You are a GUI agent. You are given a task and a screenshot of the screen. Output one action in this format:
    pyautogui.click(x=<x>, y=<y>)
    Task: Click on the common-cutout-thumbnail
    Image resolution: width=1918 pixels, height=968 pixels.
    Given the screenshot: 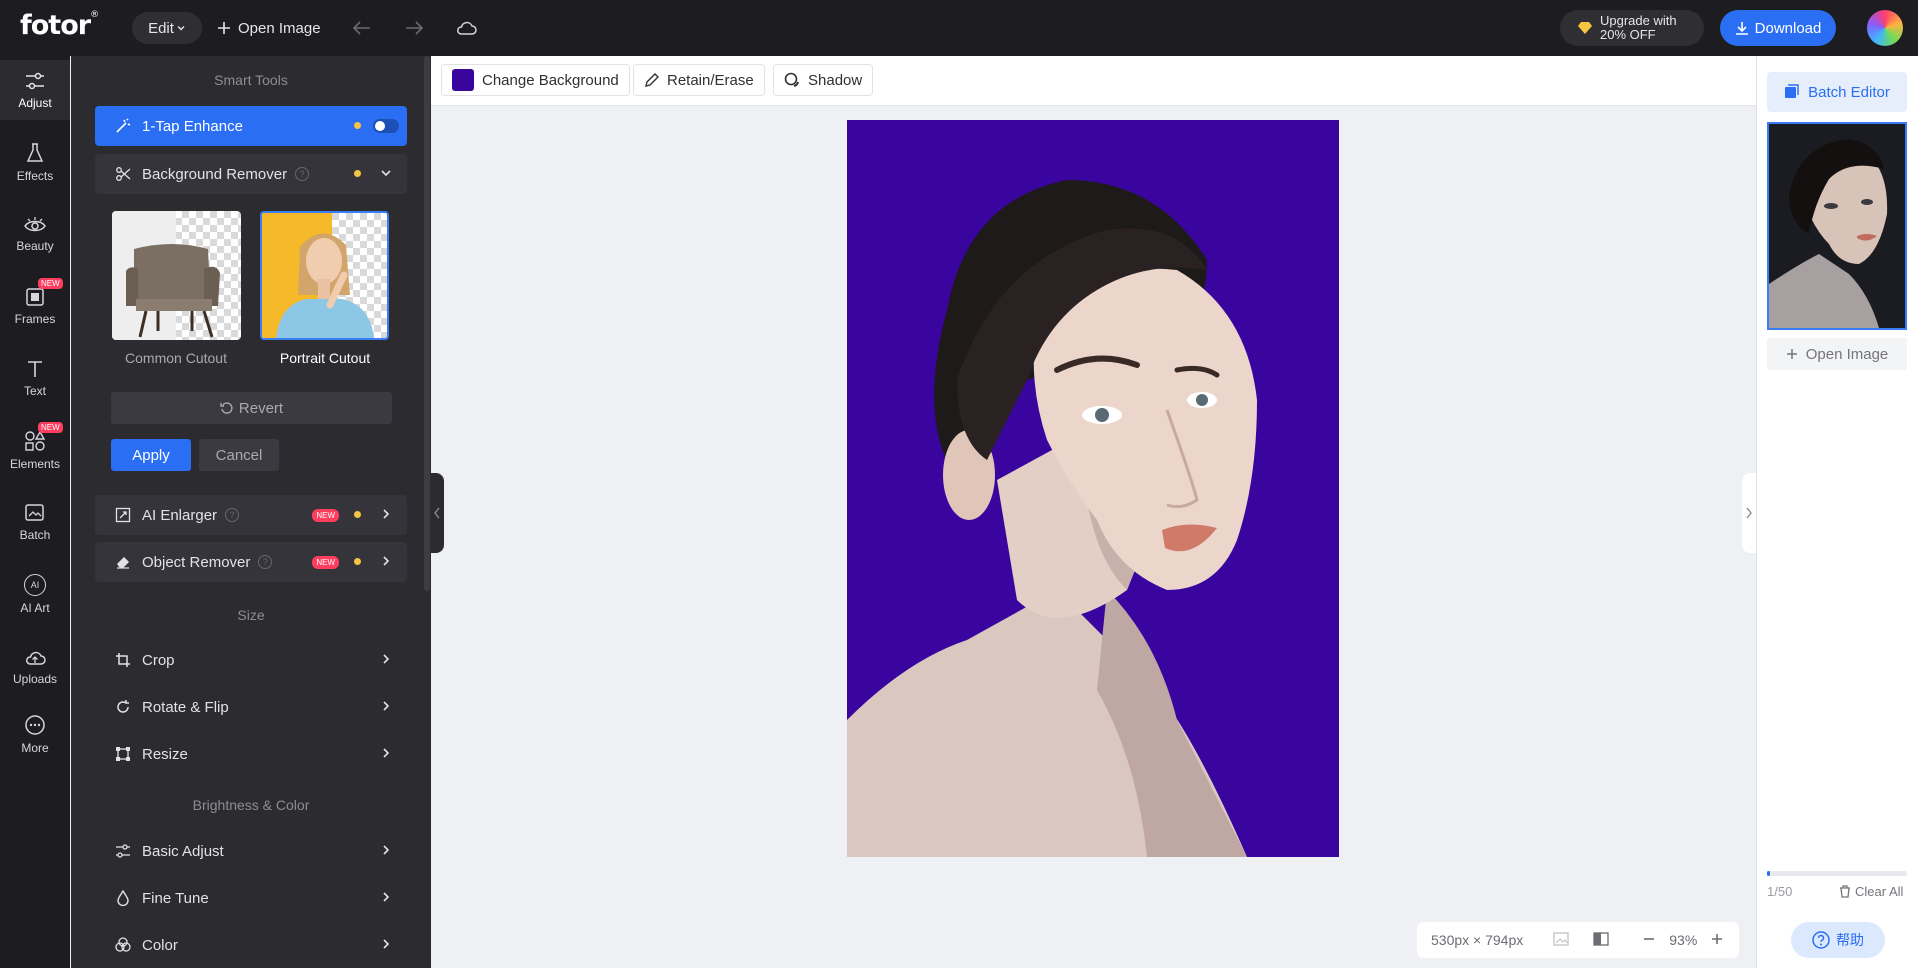 What is the action you would take?
    pyautogui.click(x=176, y=275)
    